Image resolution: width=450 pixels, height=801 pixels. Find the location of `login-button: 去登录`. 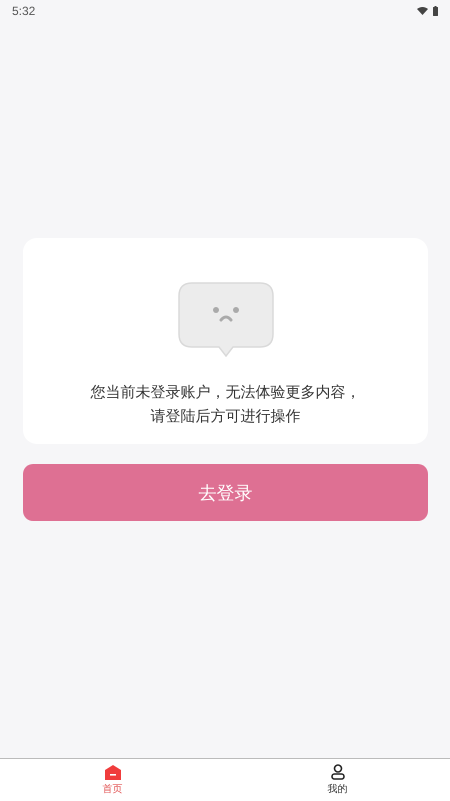

login-button: 去登录 is located at coordinates (225, 492).